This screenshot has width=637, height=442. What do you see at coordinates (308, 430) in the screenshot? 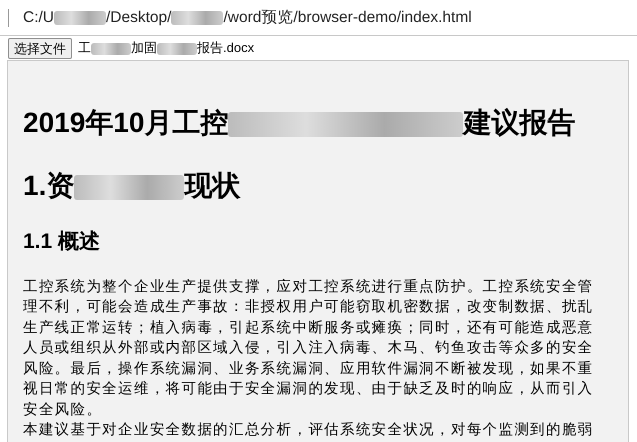
I see `paragraph: 本建议基于对企业安全数据的汇总分析，评估系统安全状况，对每个监测到的脆弱` at bounding box center [308, 430].